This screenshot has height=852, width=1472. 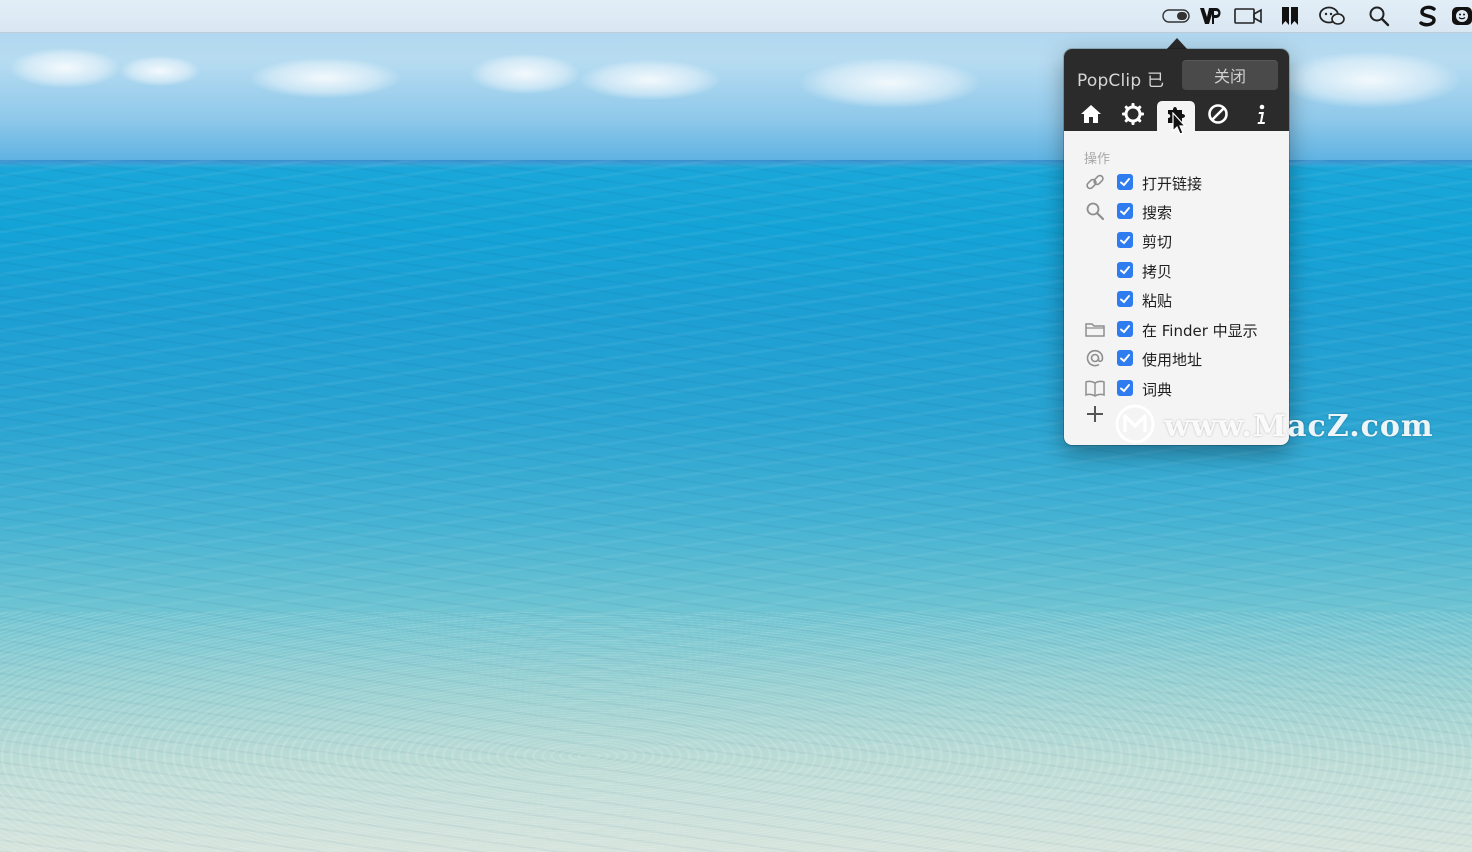 What do you see at coordinates (1157, 242) in the screenshot?
I see `action-label: 剪切` at bounding box center [1157, 242].